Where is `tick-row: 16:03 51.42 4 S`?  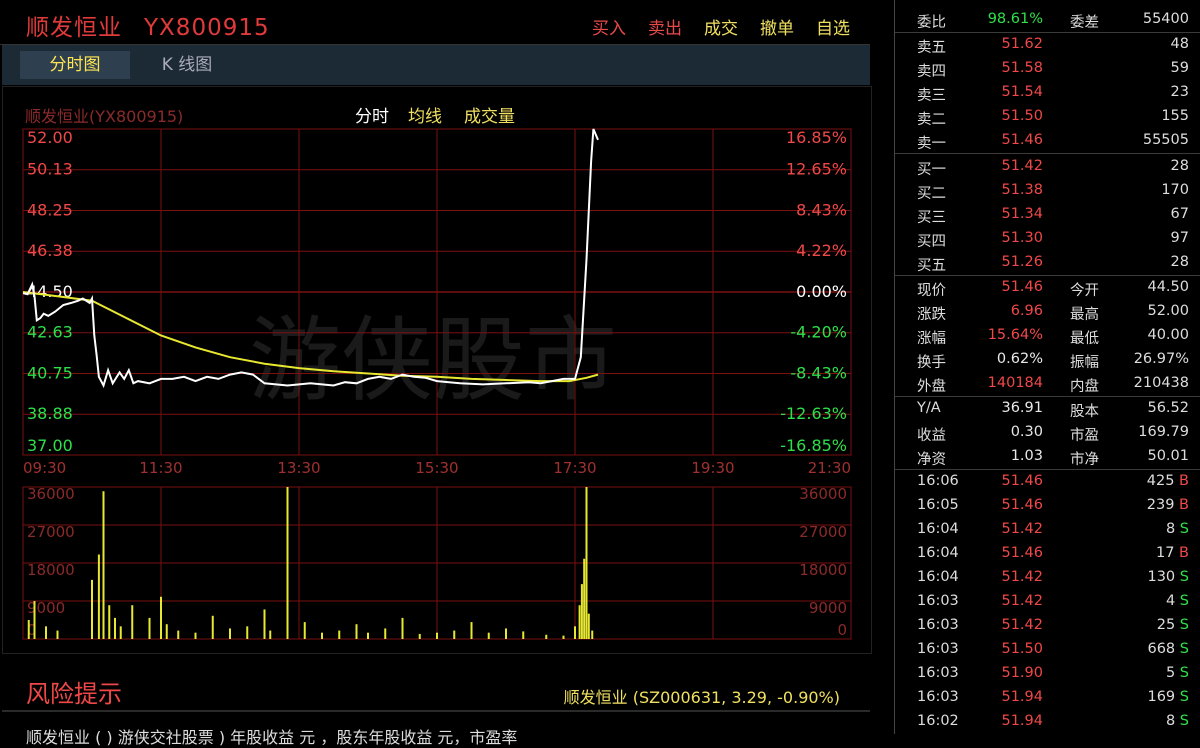
tick-row: 16:03 51.42 4 S is located at coordinates (1047, 602).